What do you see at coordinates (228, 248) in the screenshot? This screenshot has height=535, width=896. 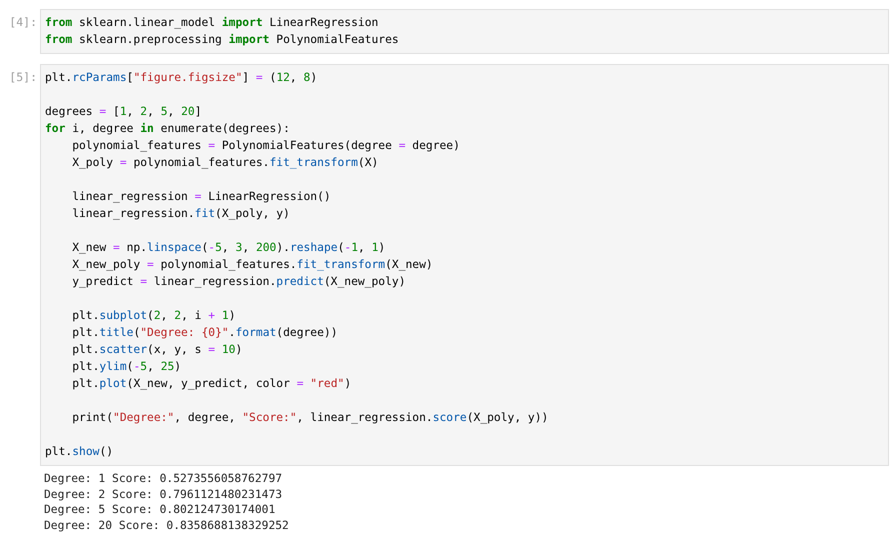 I see `code-line: X_new = np.linspace(-5, 3, 200).reshape(-1, 1)` at bounding box center [228, 248].